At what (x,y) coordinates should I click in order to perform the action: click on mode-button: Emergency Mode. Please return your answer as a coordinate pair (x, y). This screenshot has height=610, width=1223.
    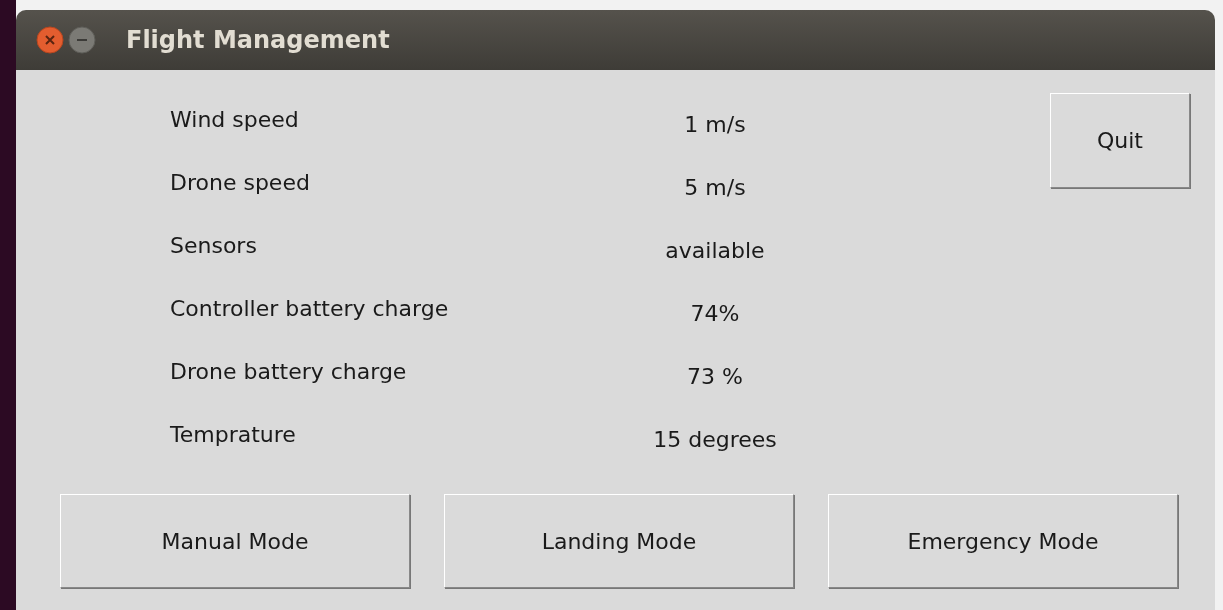
    Looking at the image, I should click on (1003, 541).